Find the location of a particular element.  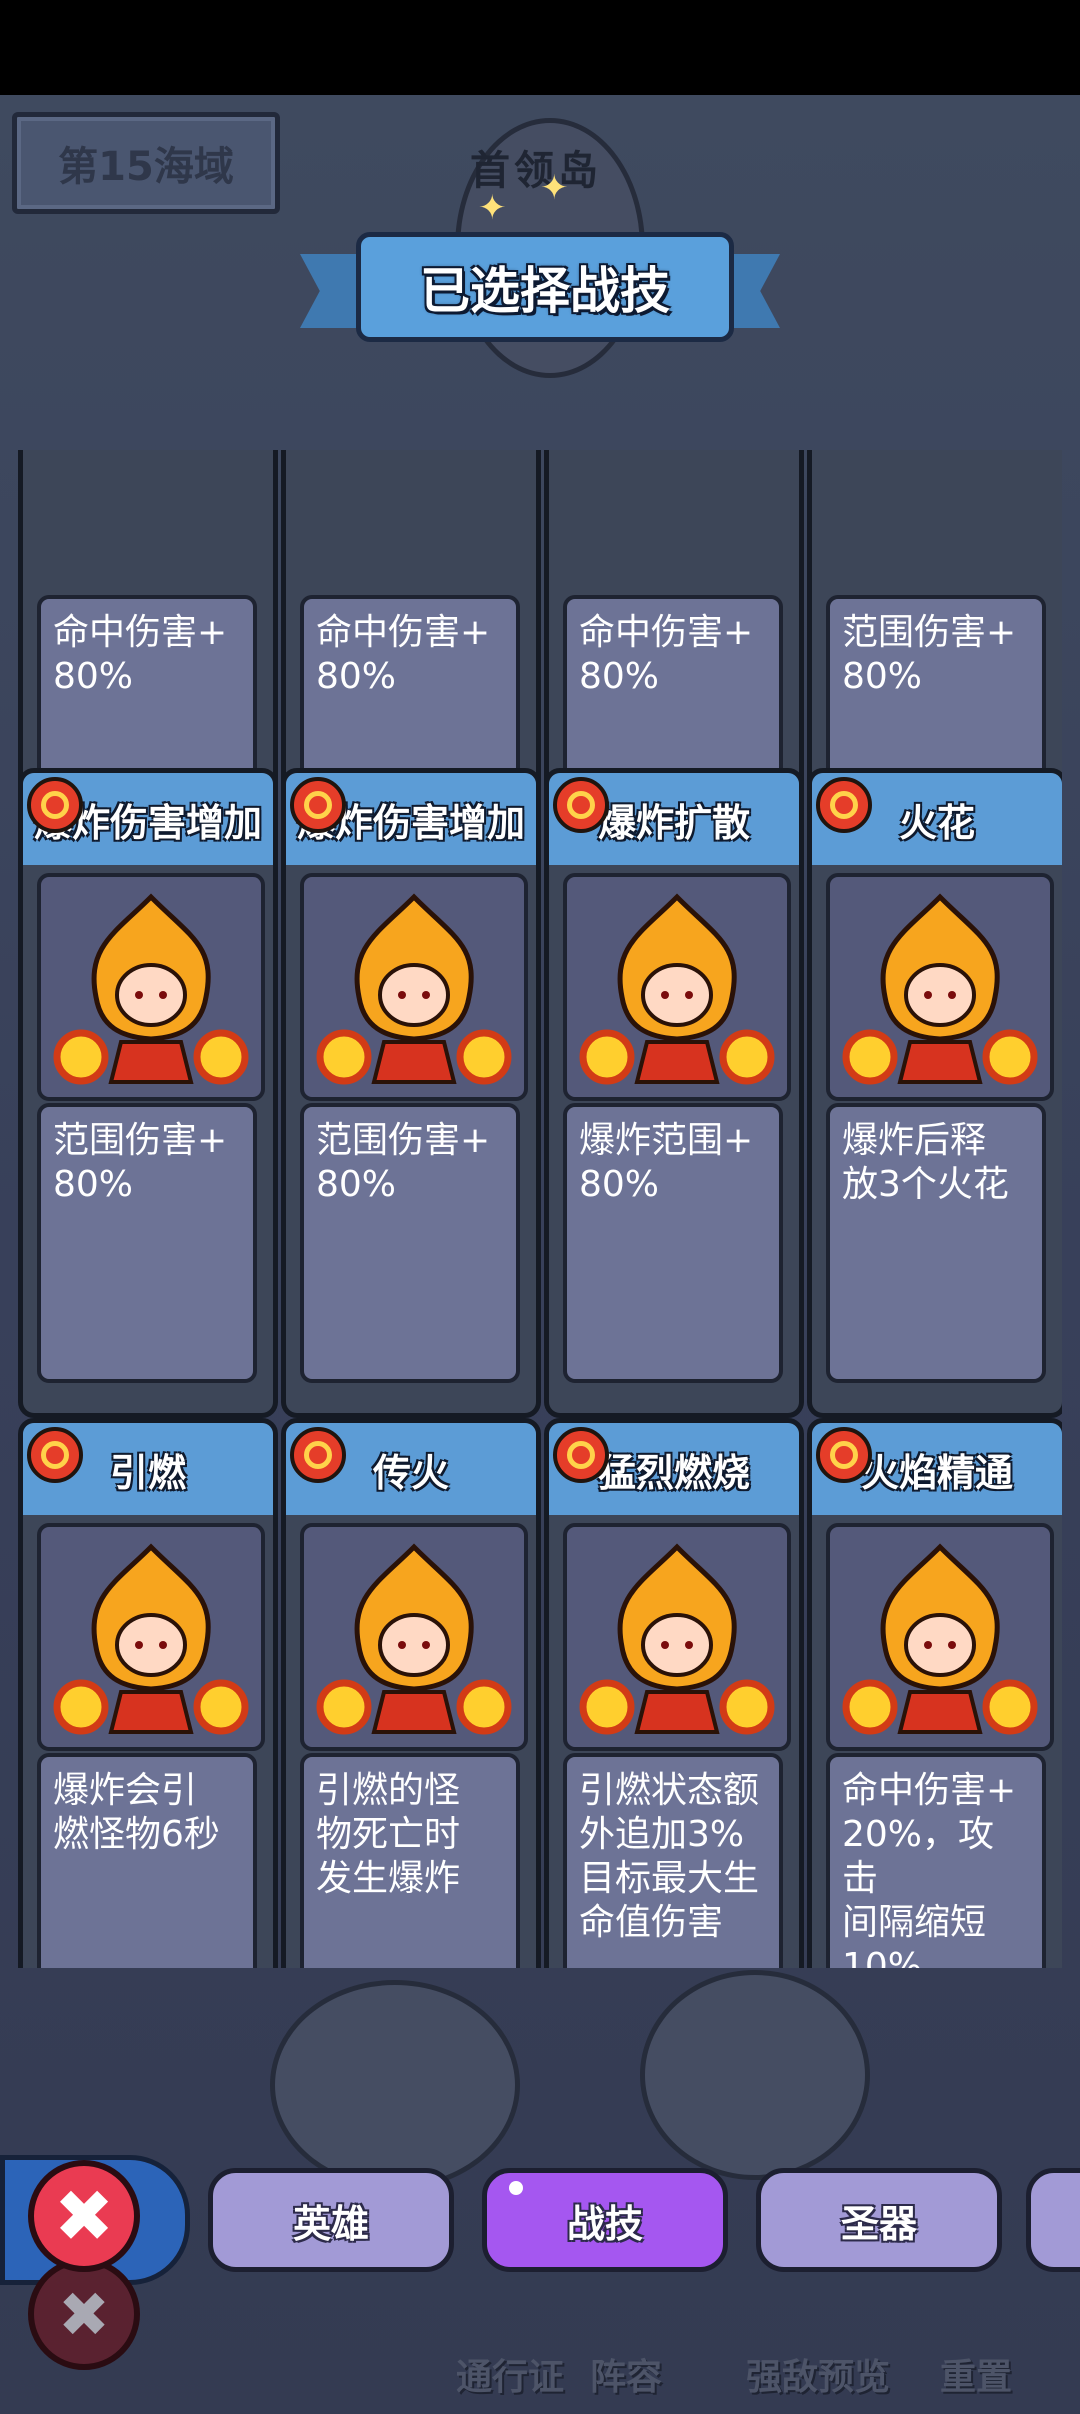

tab-artifacts: 圣器 is located at coordinates (879, 2220).